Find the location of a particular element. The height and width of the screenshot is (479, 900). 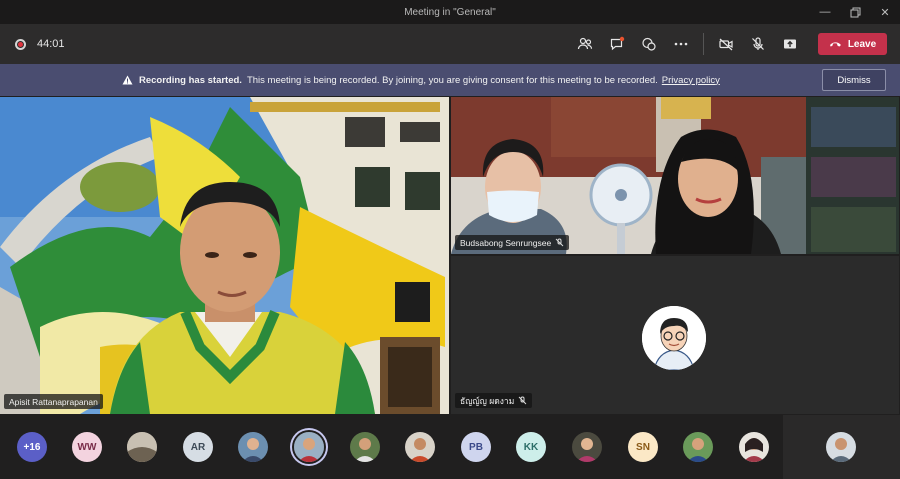

participant-initials: PB is located at coordinates (476, 447).